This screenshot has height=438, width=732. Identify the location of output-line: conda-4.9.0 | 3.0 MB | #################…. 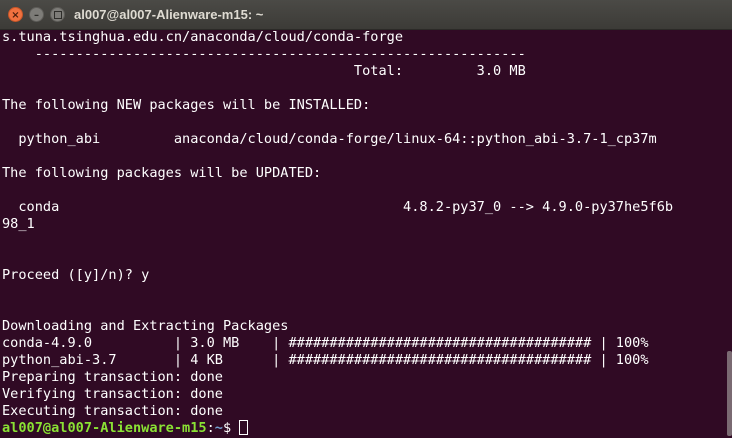
(325, 343).